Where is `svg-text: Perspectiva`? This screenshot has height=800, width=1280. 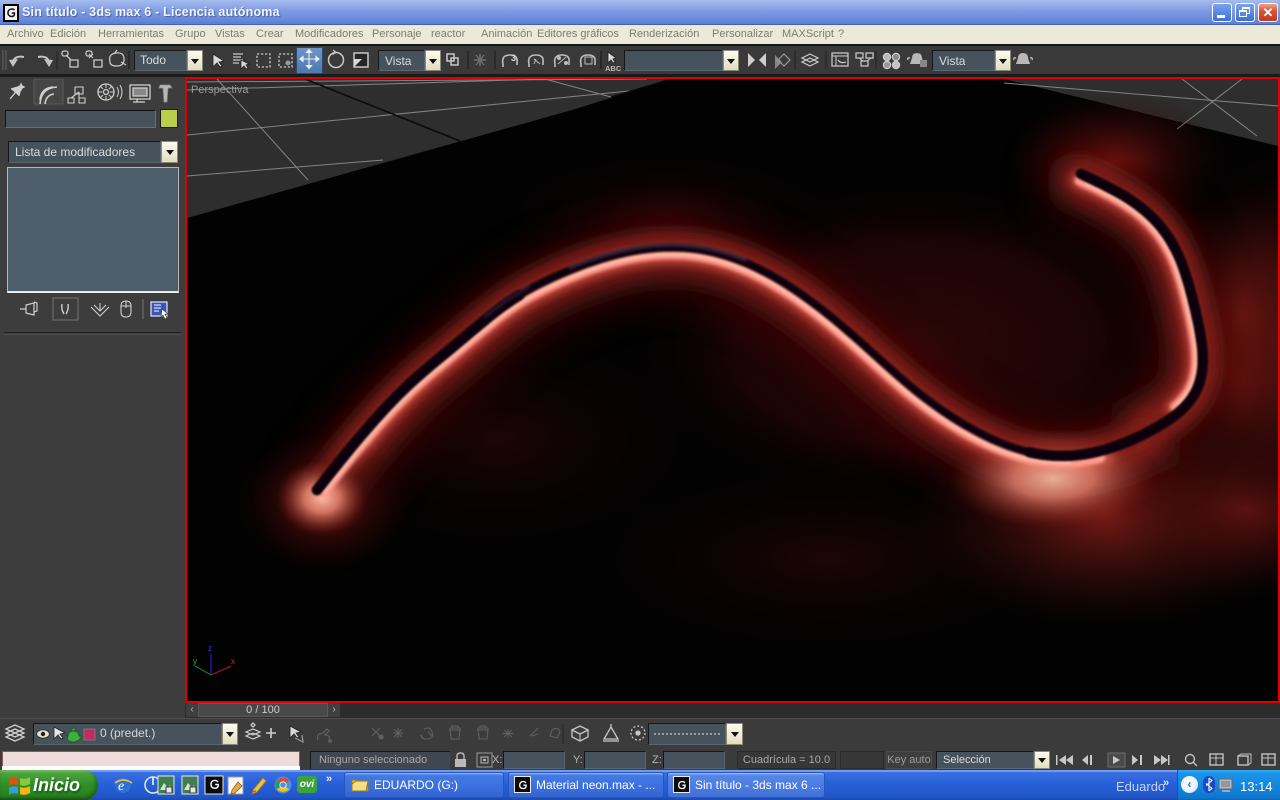 svg-text: Perspectiva is located at coordinates (220, 90).